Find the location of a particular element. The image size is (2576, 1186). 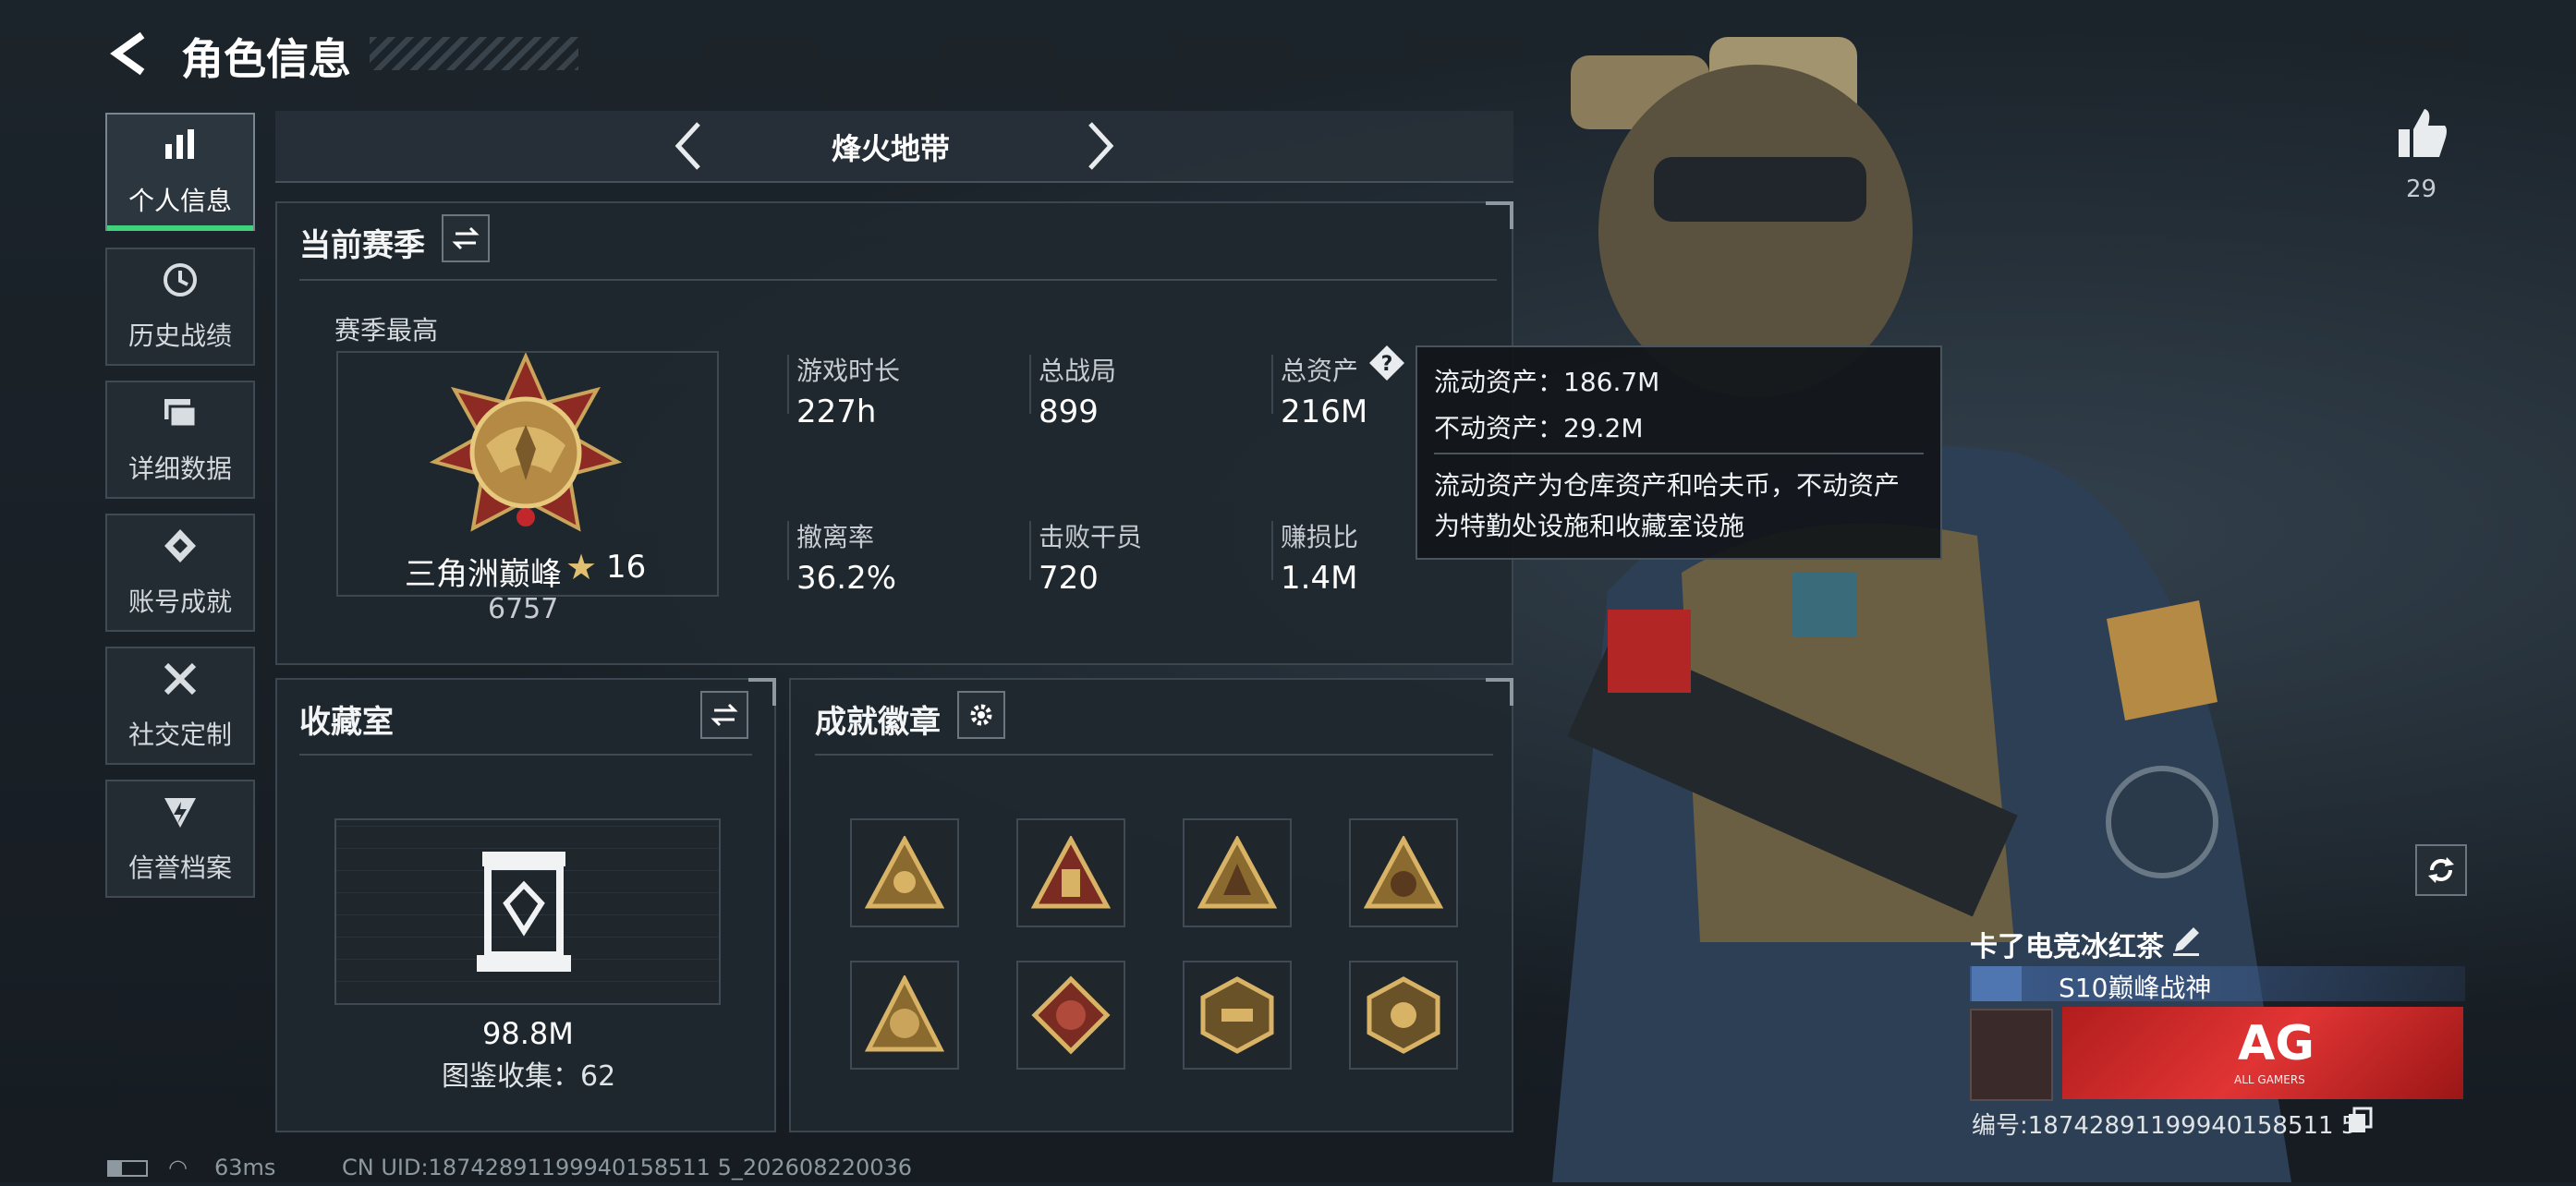

thumbs-up-icon is located at coordinates (2423, 133).